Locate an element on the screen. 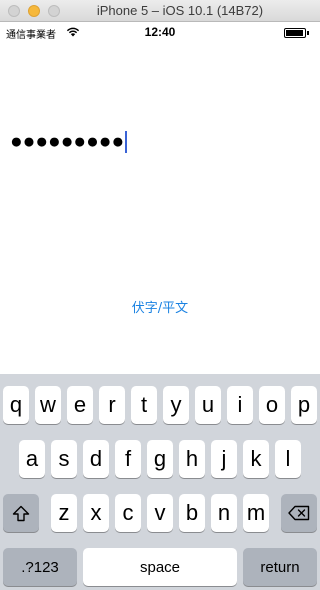 This screenshot has height=590, width=320. key-a: a is located at coordinates (32, 459).